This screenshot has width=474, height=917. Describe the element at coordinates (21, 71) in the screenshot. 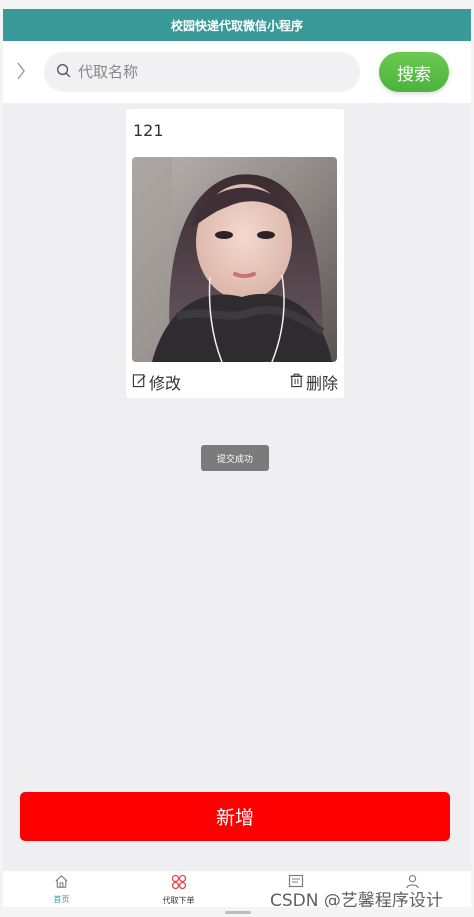

I see `chevron-right-icon` at that location.